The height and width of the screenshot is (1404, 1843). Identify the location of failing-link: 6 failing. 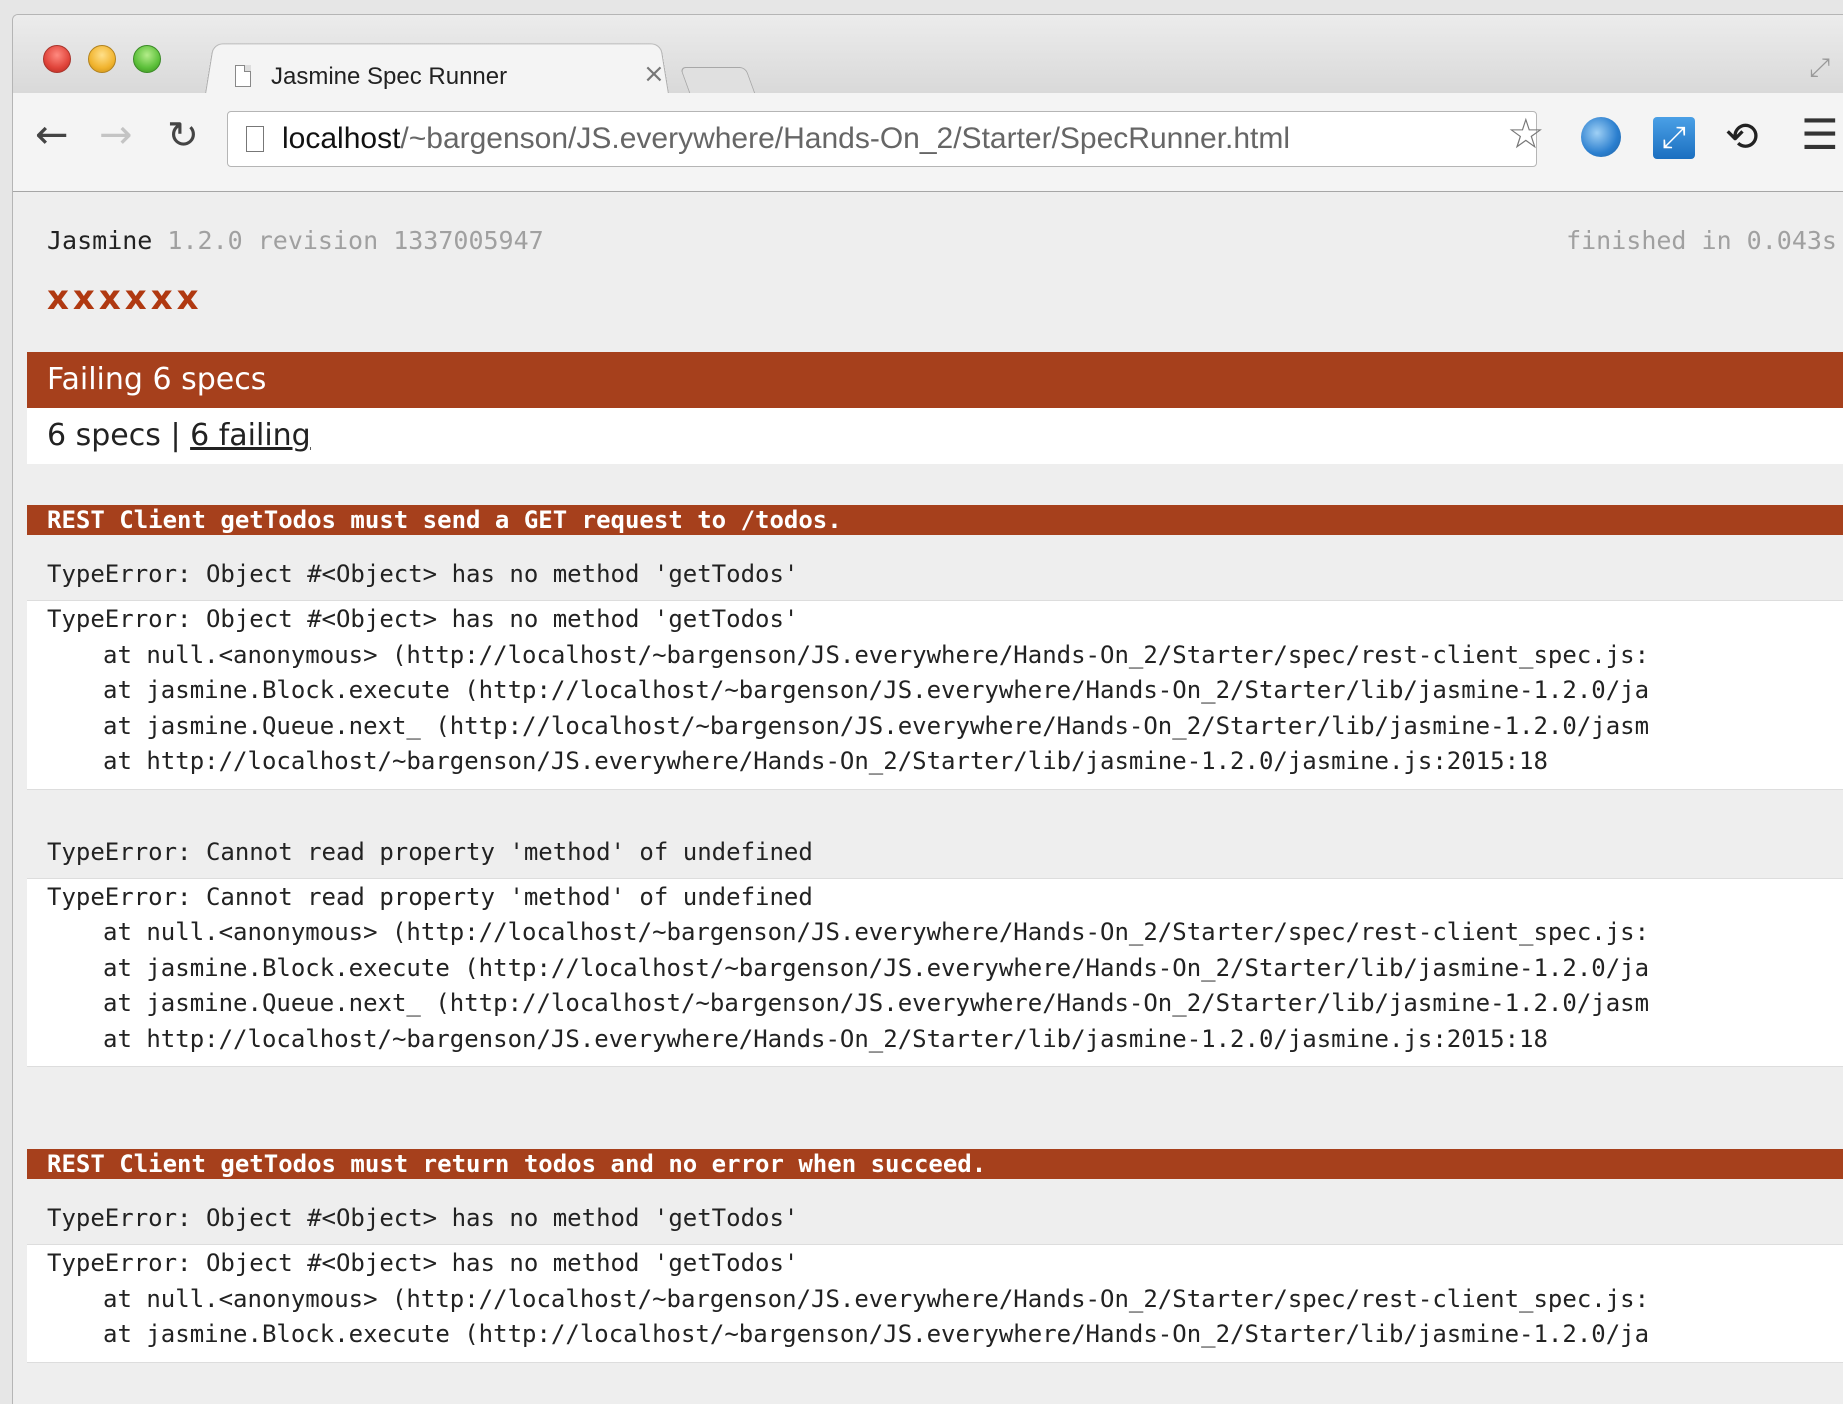
(250, 435).